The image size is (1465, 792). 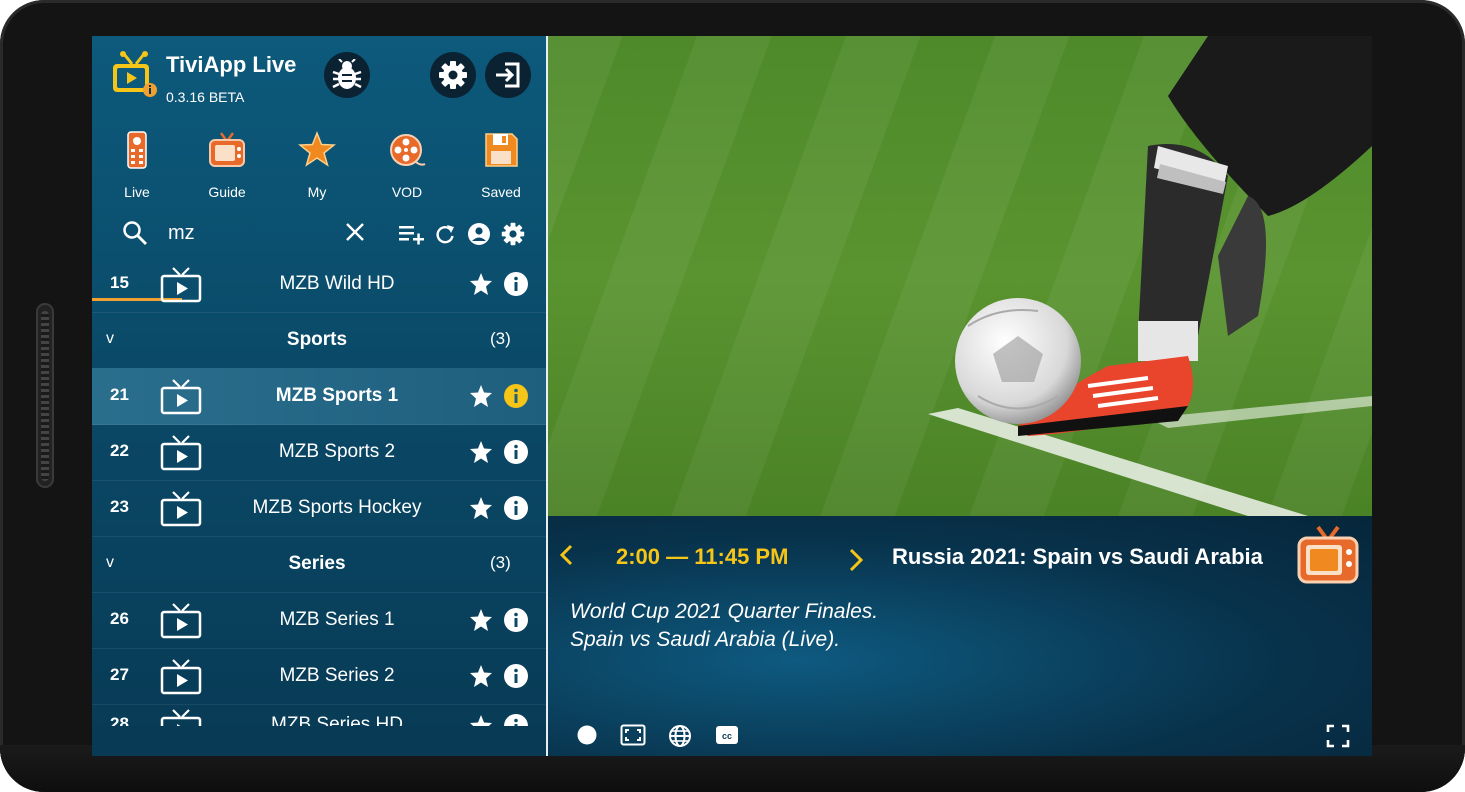 I want to click on group-header-sports: v Sports (3), so click(x=319, y=340).